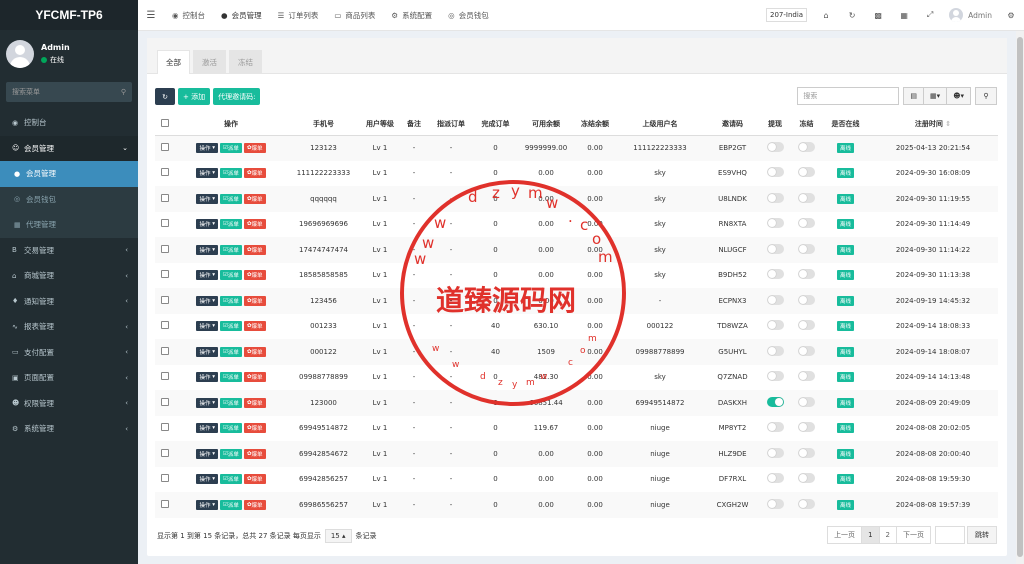 The width and height of the screenshot is (1024, 564). Describe the element at coordinates (354, 15) in the screenshot. I see `tab-product-list: ▭ 商品列表` at that location.